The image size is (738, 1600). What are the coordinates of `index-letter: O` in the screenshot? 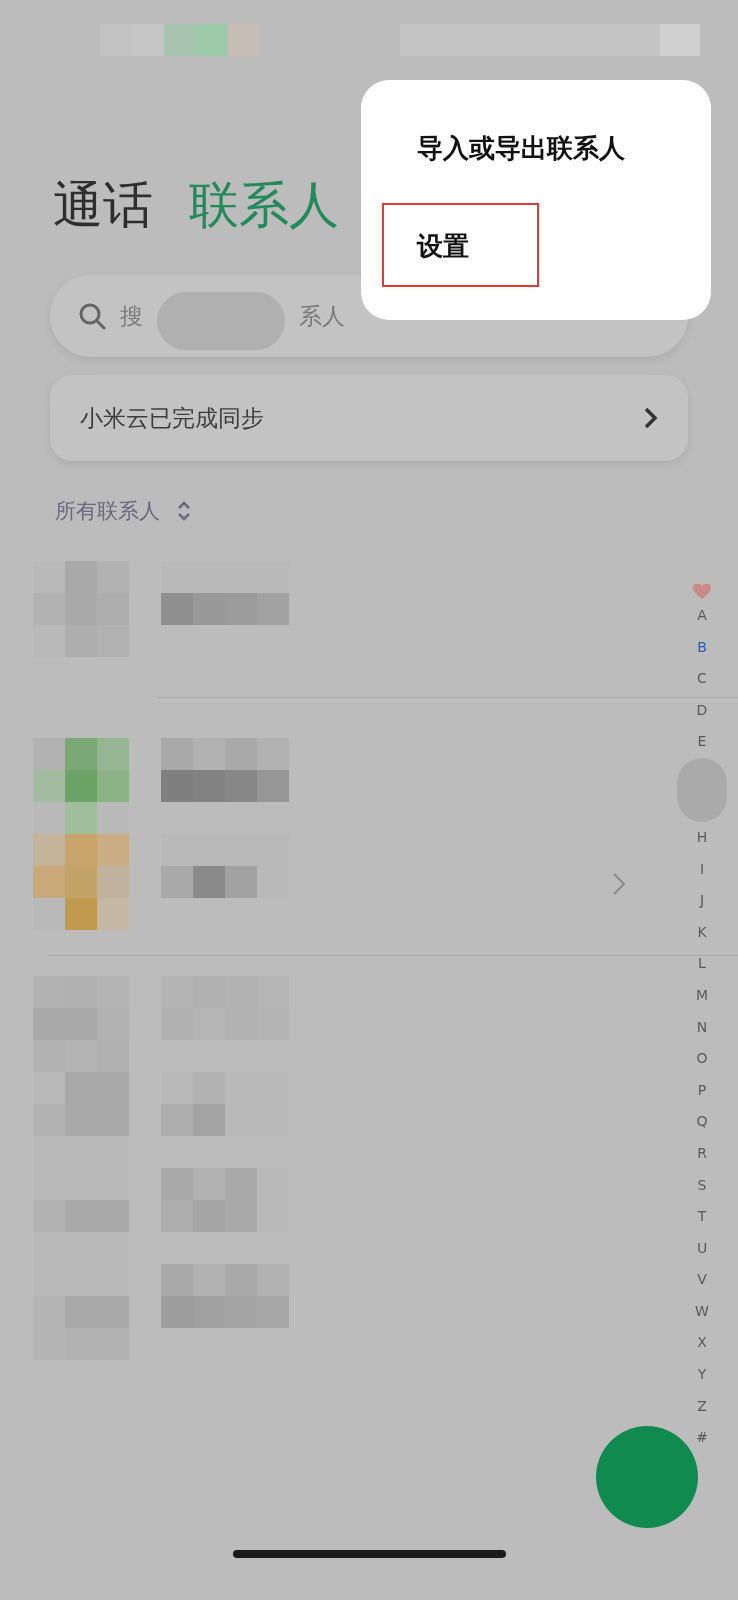 It's located at (702, 1059).